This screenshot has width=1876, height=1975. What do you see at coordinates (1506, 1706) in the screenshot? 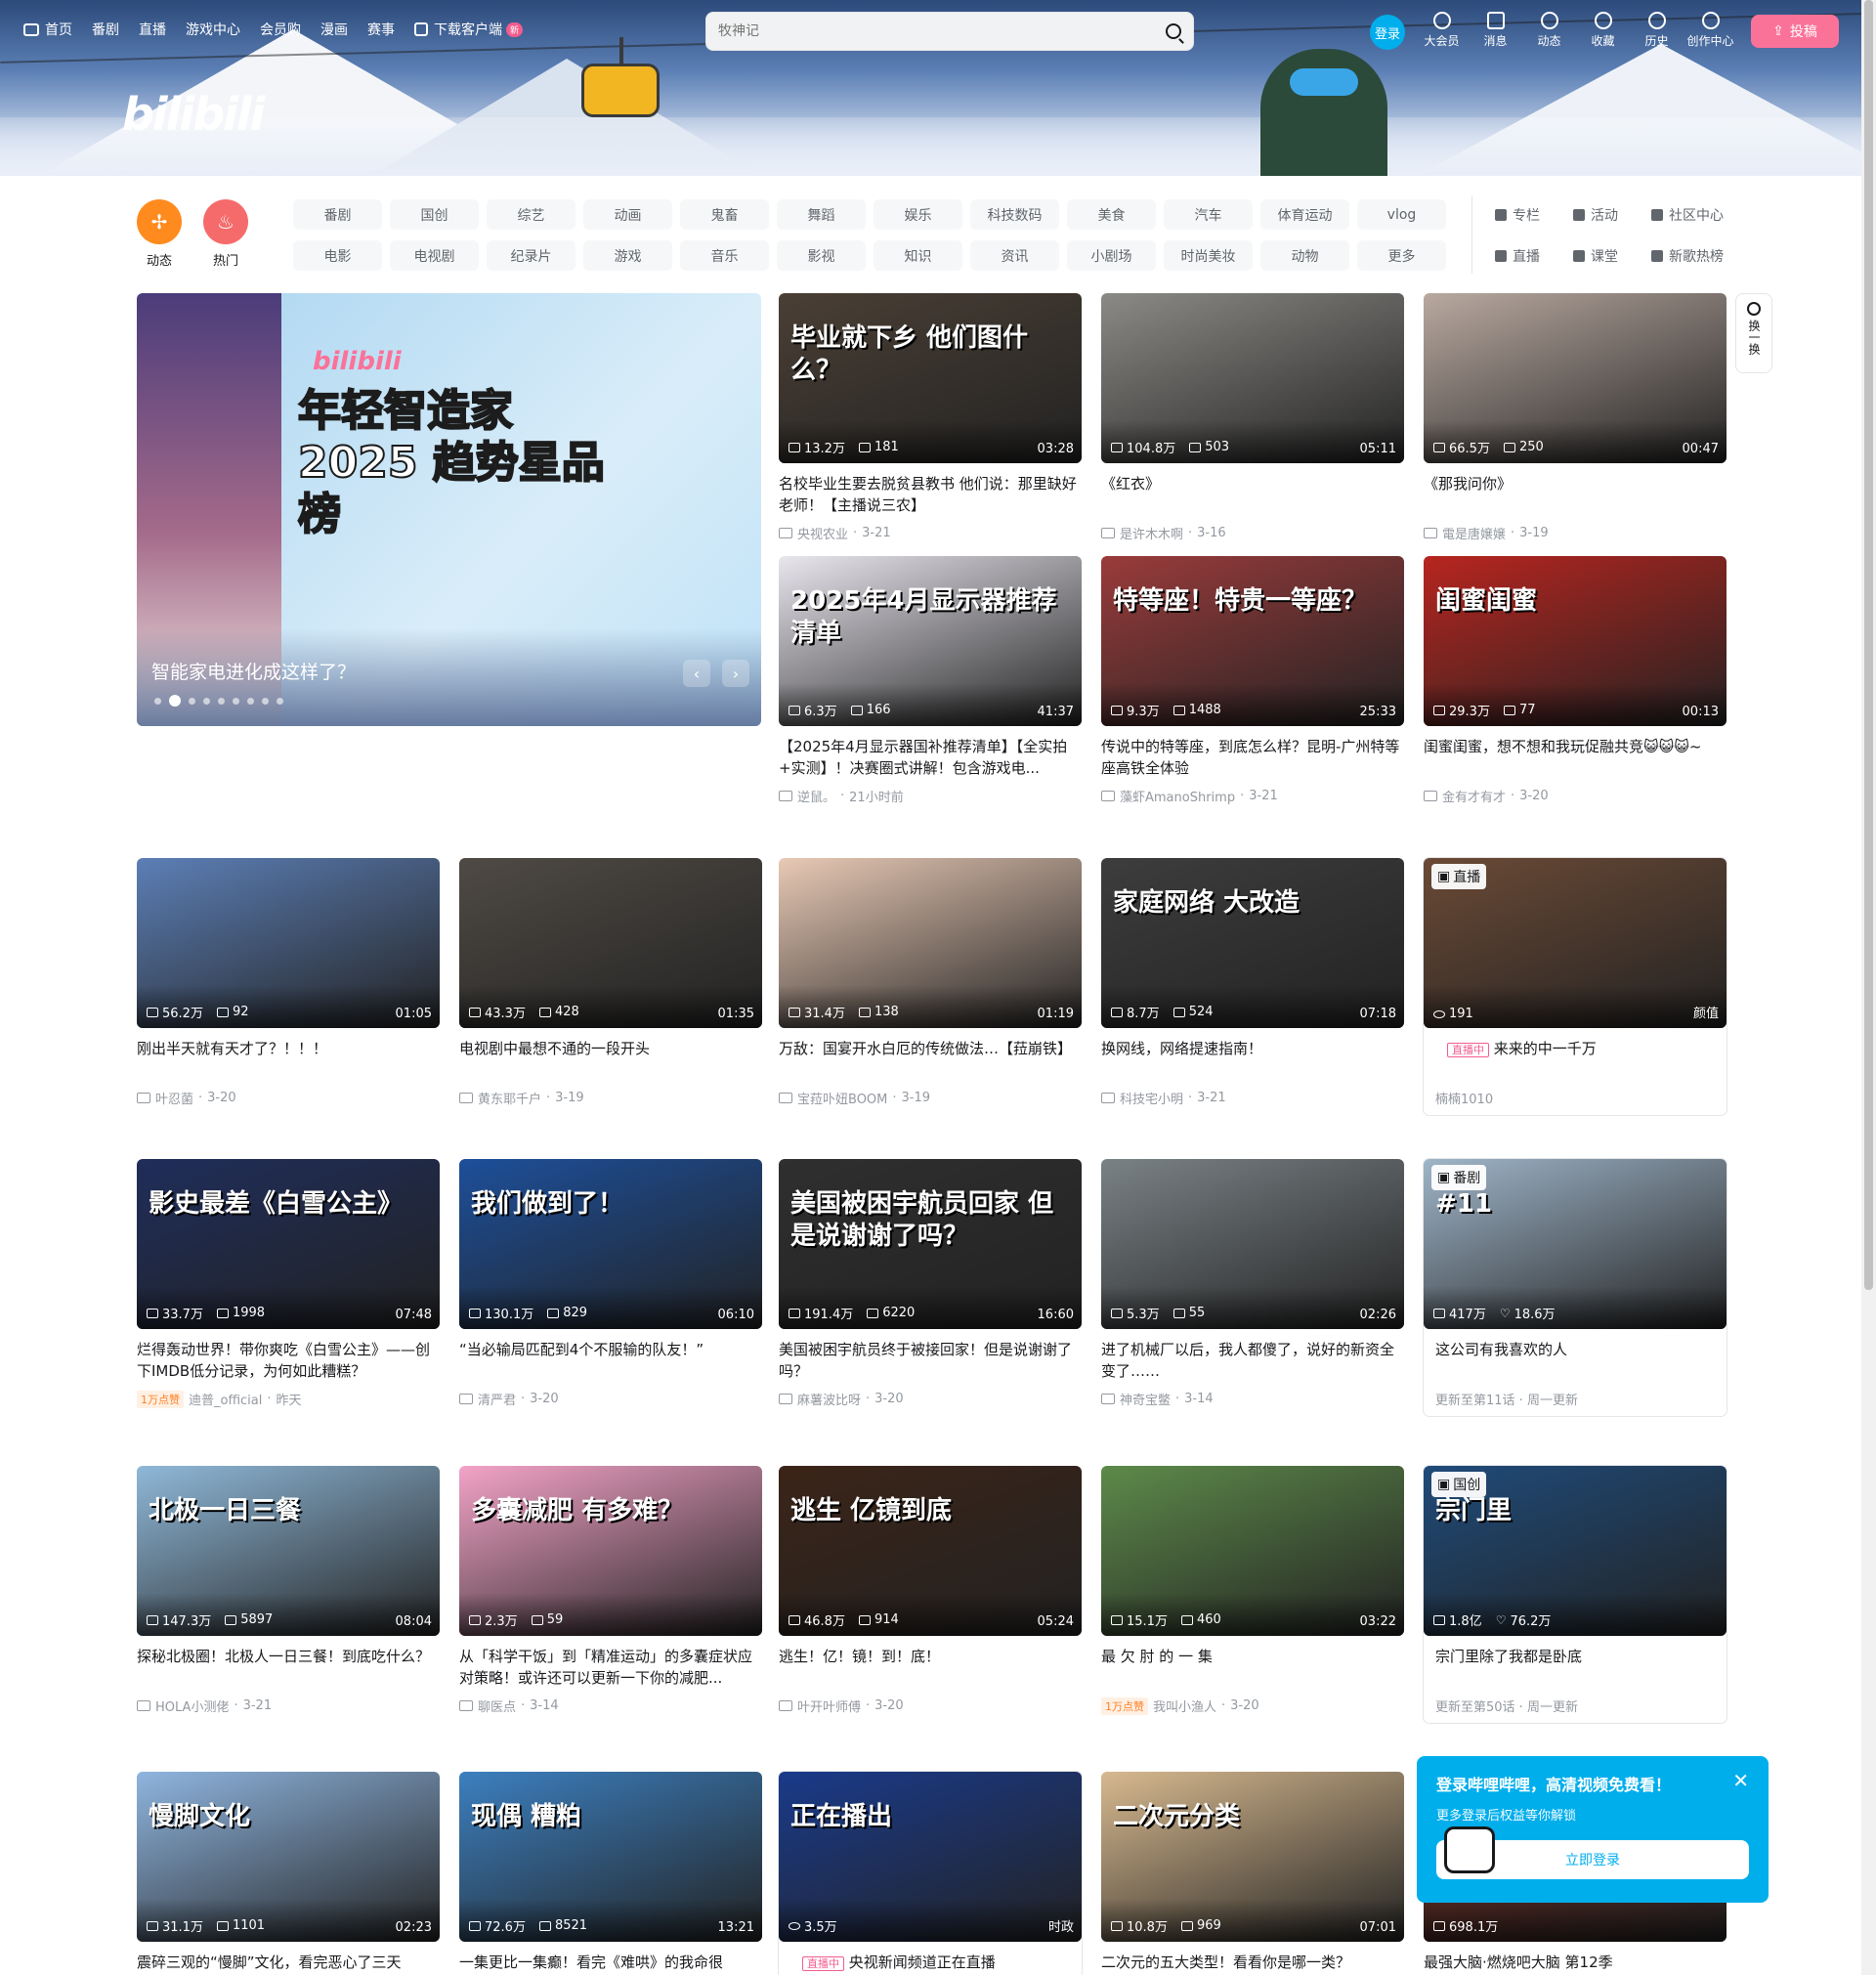
I see `uploader-name: 更新至第50话 · 周一更新` at bounding box center [1506, 1706].